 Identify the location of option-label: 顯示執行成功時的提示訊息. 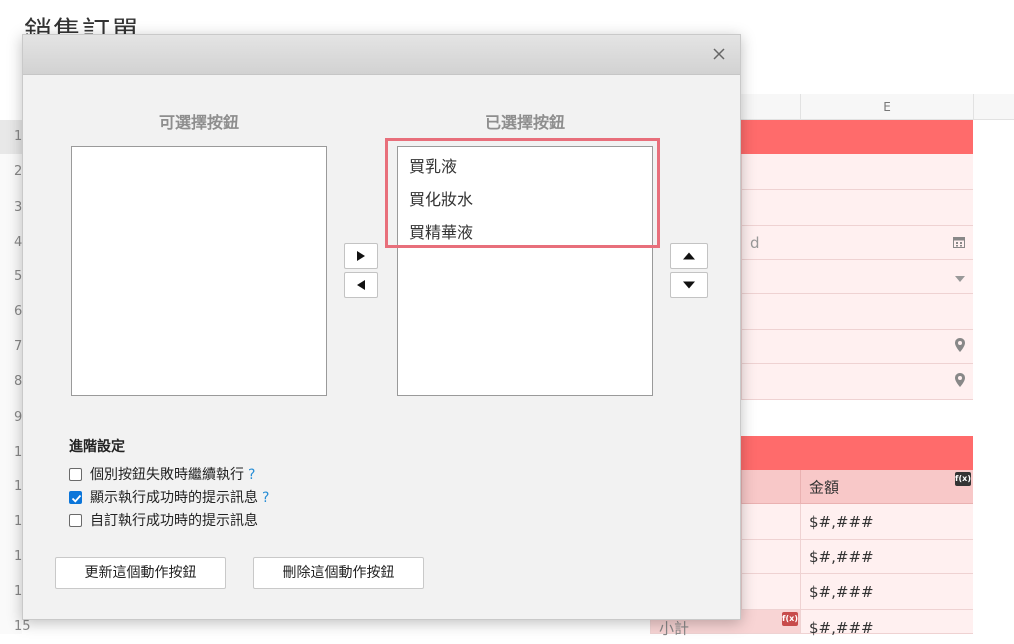
(174, 498).